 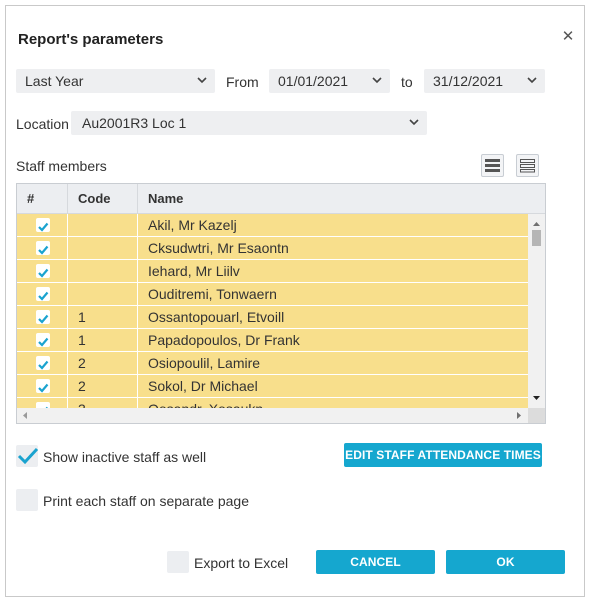 I want to click on scroll-up-icon, so click(x=536, y=224).